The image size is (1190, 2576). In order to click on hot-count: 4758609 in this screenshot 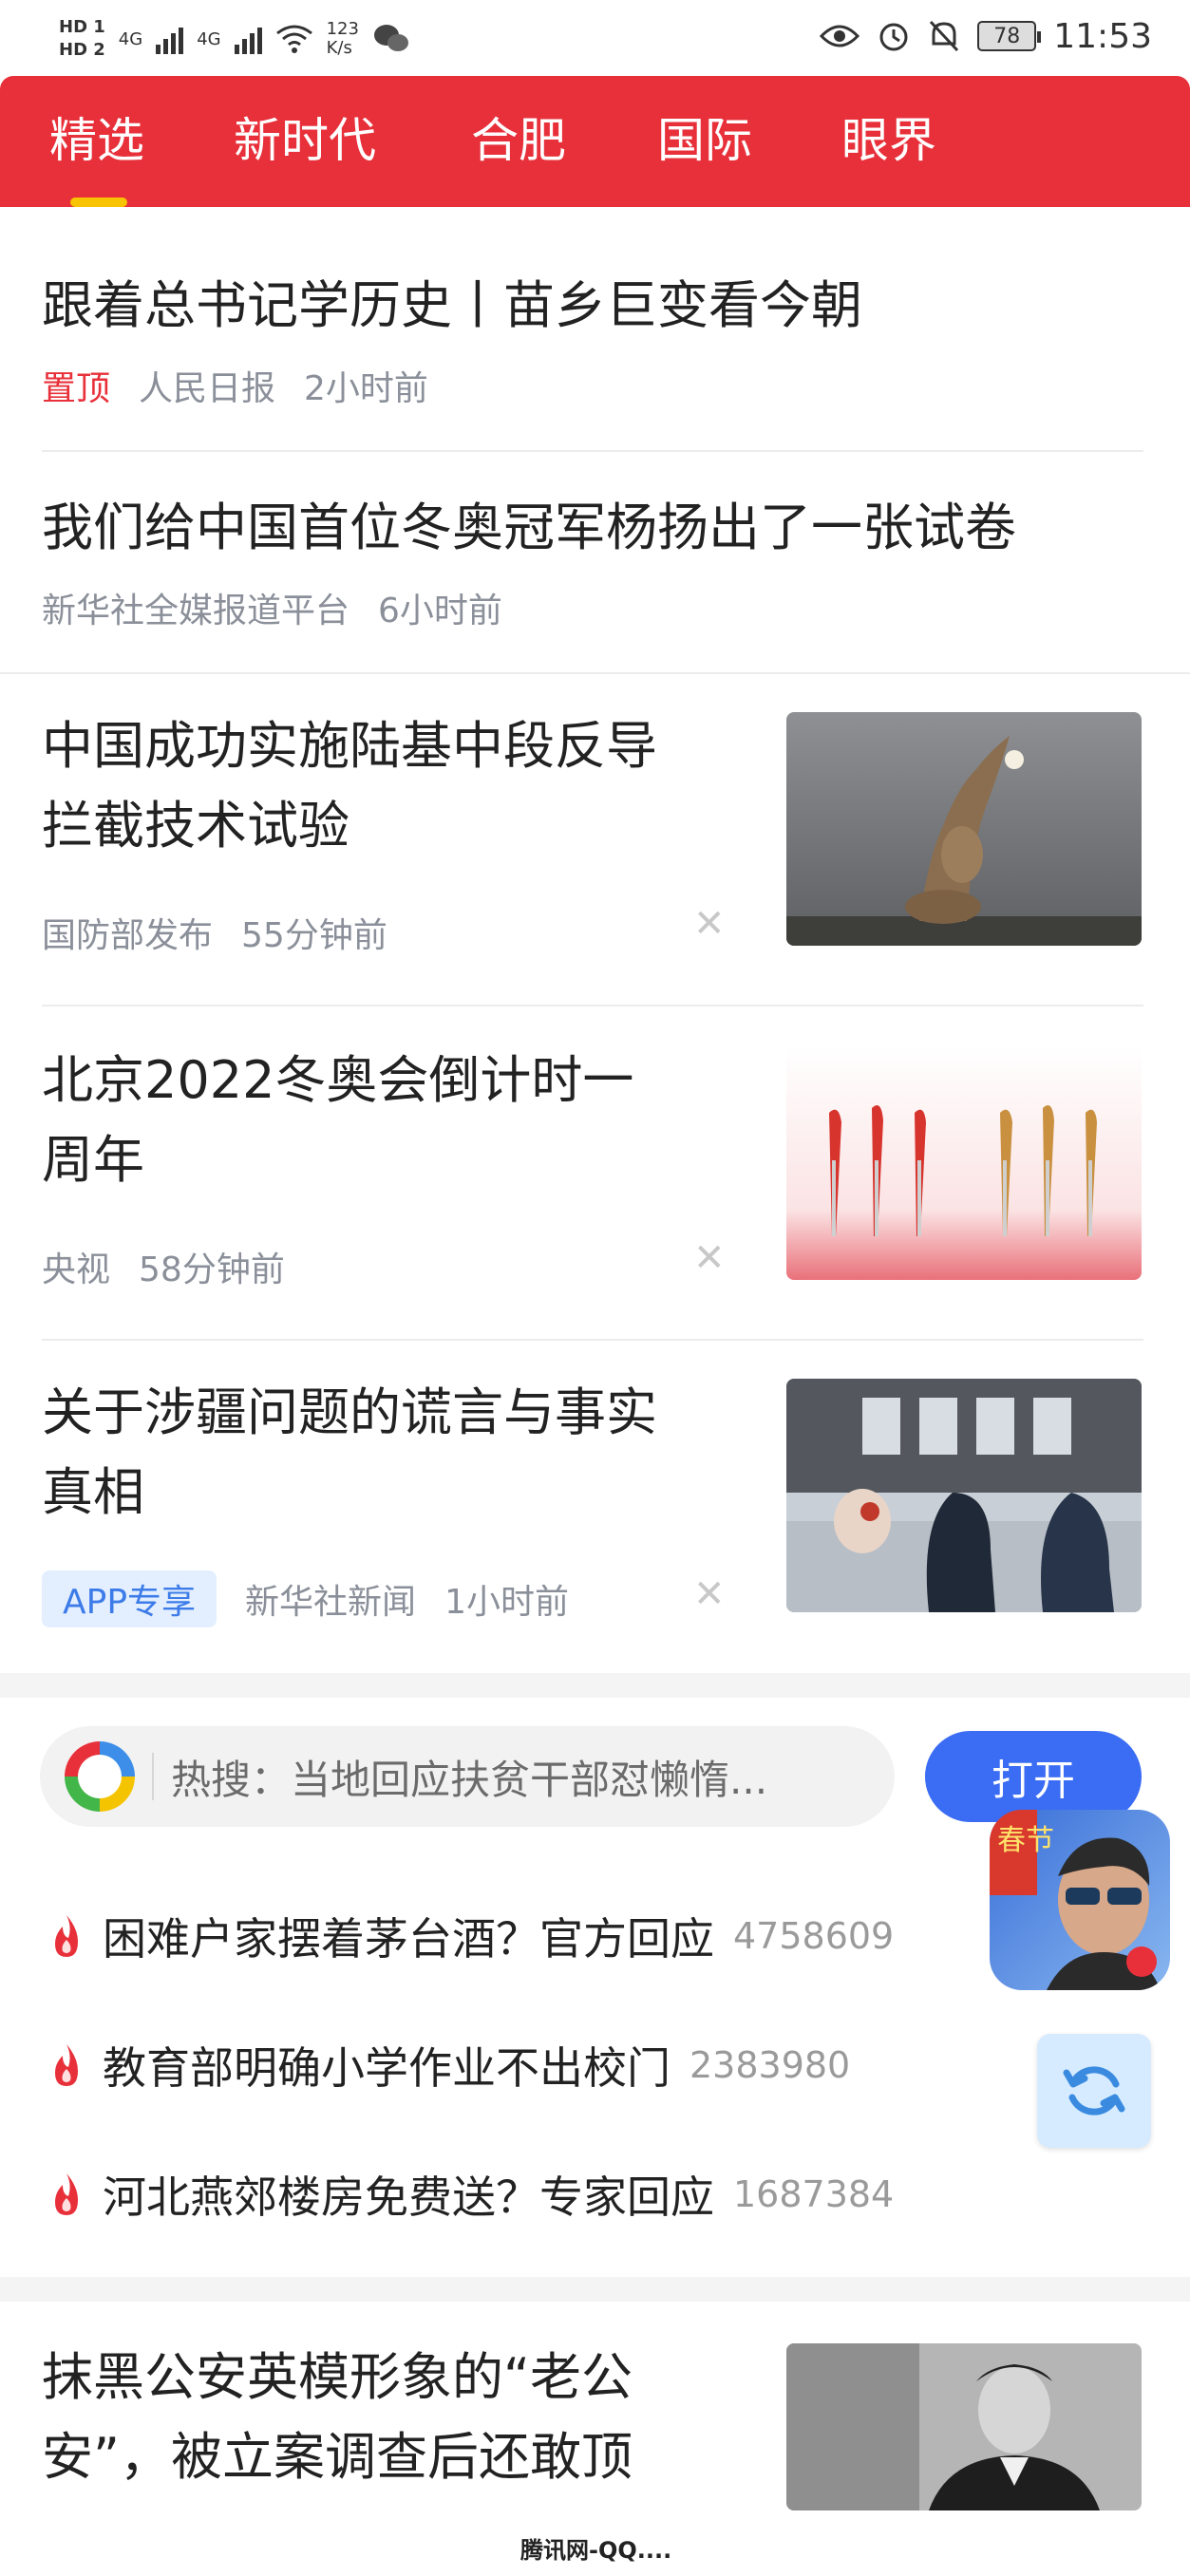, I will do `click(814, 1936)`.